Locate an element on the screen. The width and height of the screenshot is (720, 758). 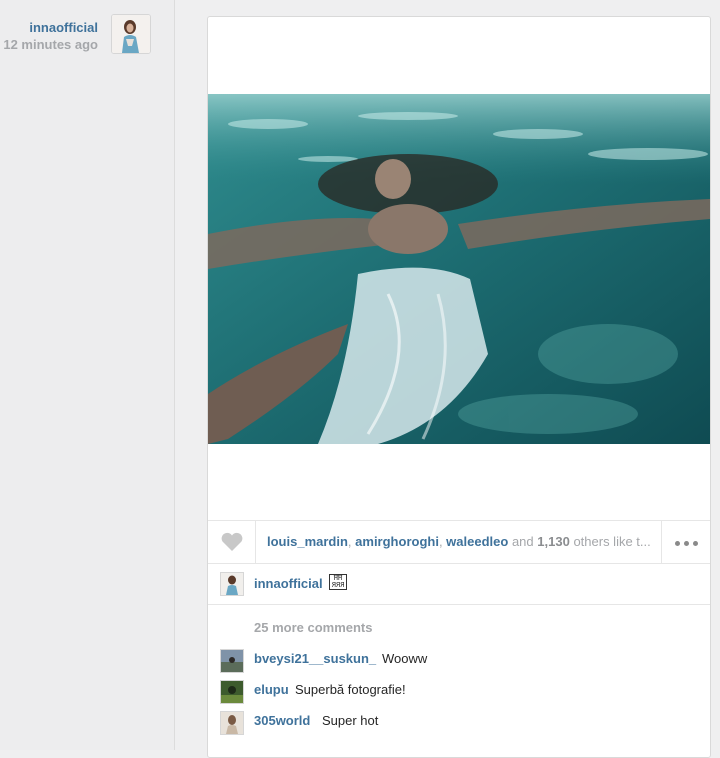
like-button is located at coordinates (232, 542).